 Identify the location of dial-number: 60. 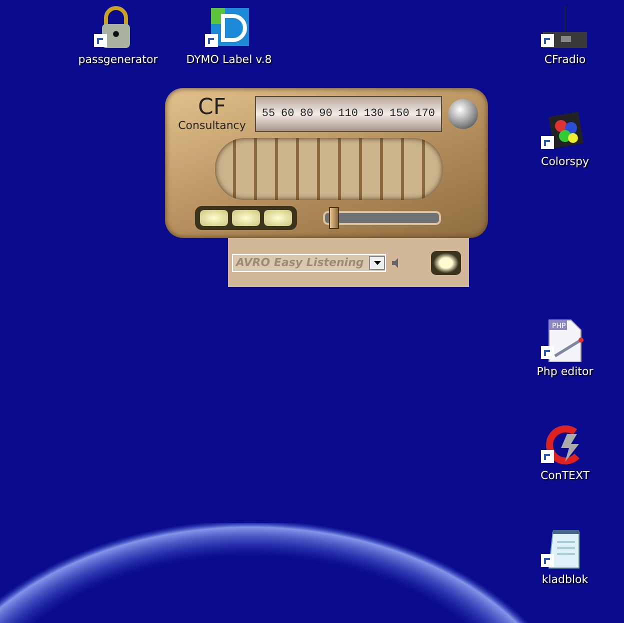
(287, 114).